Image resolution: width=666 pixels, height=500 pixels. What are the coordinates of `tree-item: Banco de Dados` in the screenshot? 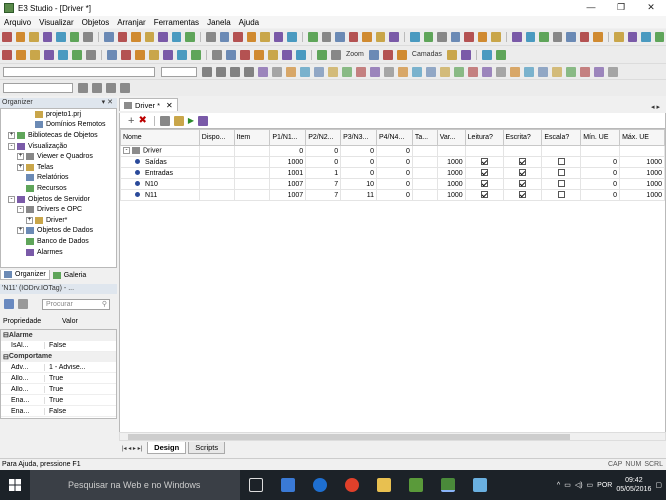 It's located at (58, 241).